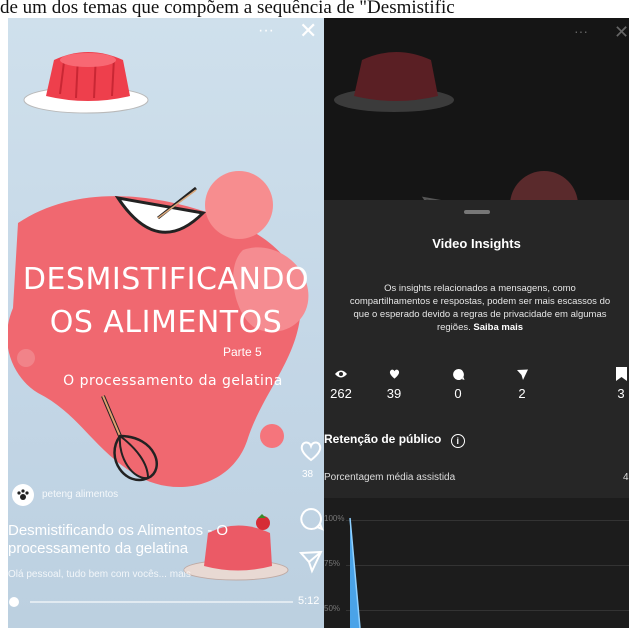 The width and height of the screenshot is (629, 628). What do you see at coordinates (308, 474) in the screenshot?
I see `like-count: 38` at bounding box center [308, 474].